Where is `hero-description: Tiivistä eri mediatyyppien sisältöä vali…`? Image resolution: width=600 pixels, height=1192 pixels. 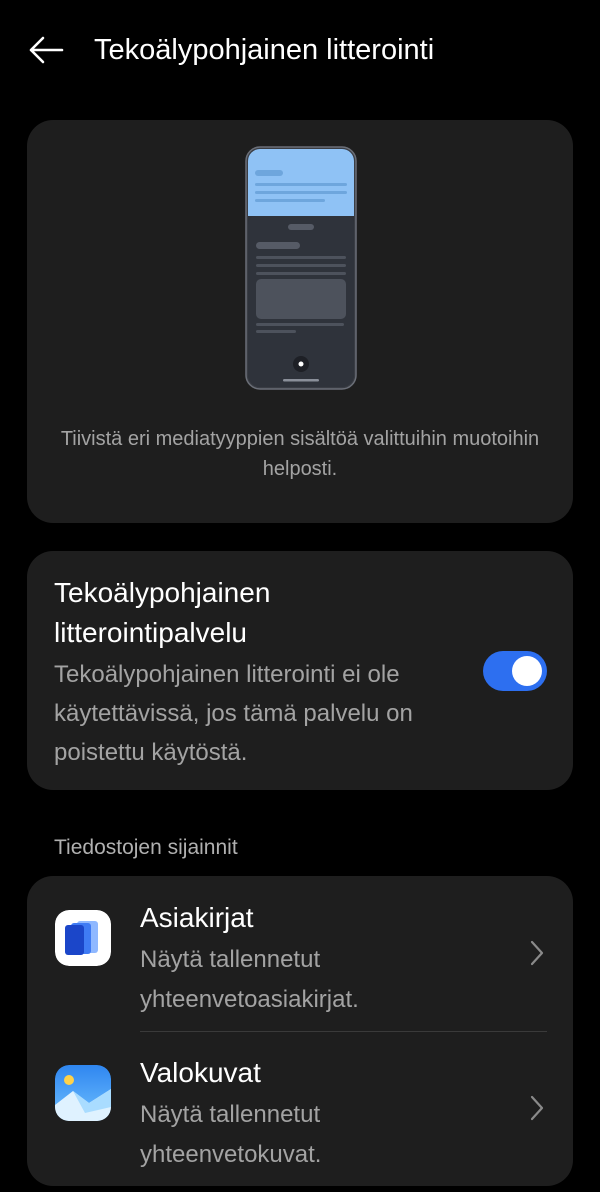 hero-description: Tiivistä eri mediatyyppien sisältöä vali… is located at coordinates (300, 454).